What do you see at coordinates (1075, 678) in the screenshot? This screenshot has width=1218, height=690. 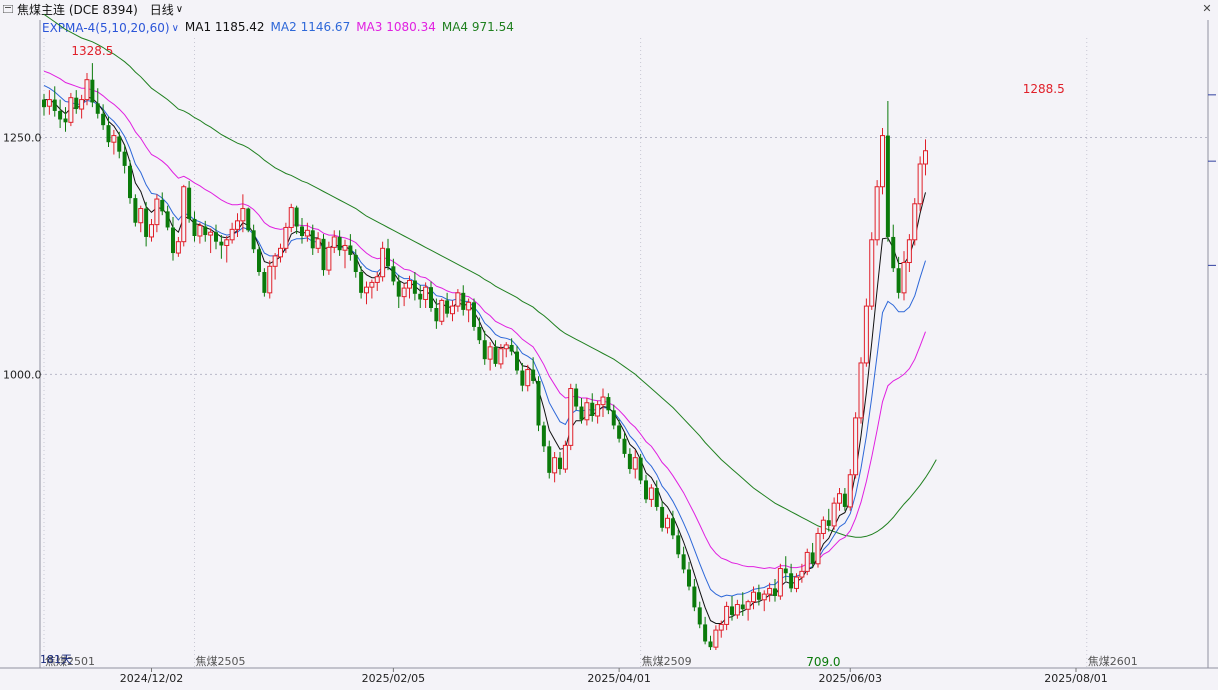 I see `x-tick-label-4: 2025/08/01` at bounding box center [1075, 678].